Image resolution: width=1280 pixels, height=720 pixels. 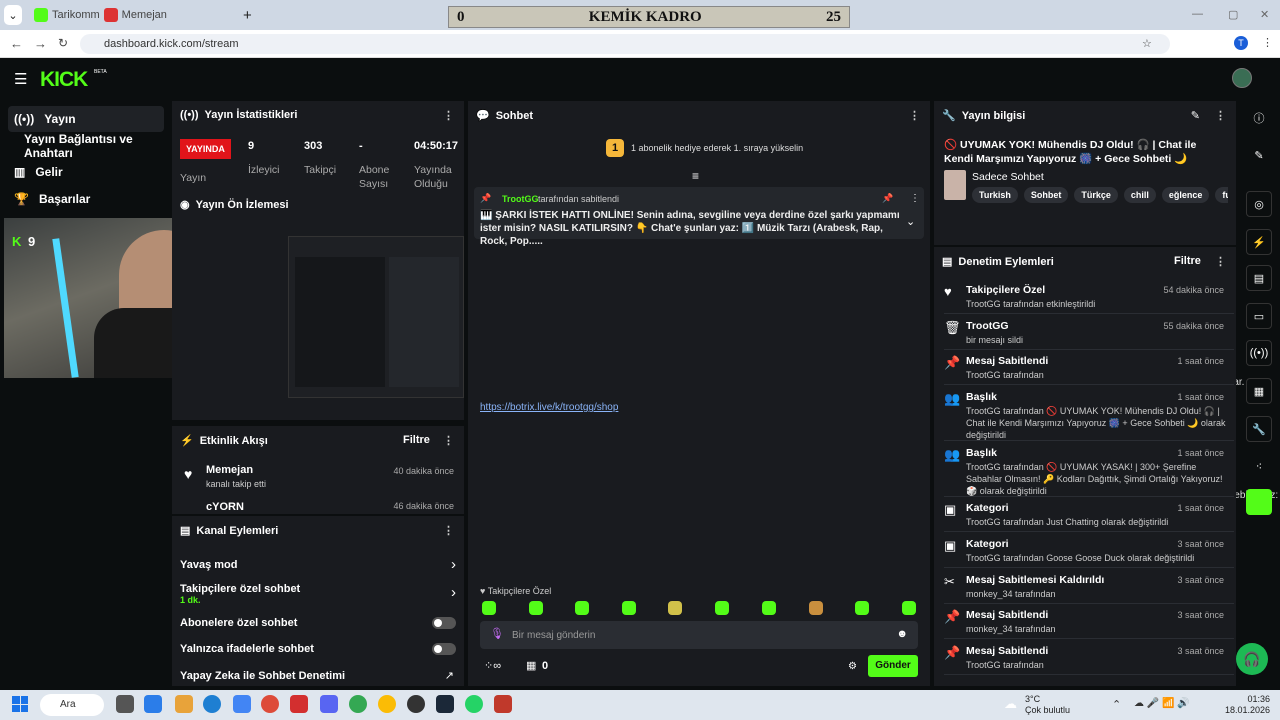 I want to click on slow-mode-row: Yavaş mod, so click(x=208, y=565).